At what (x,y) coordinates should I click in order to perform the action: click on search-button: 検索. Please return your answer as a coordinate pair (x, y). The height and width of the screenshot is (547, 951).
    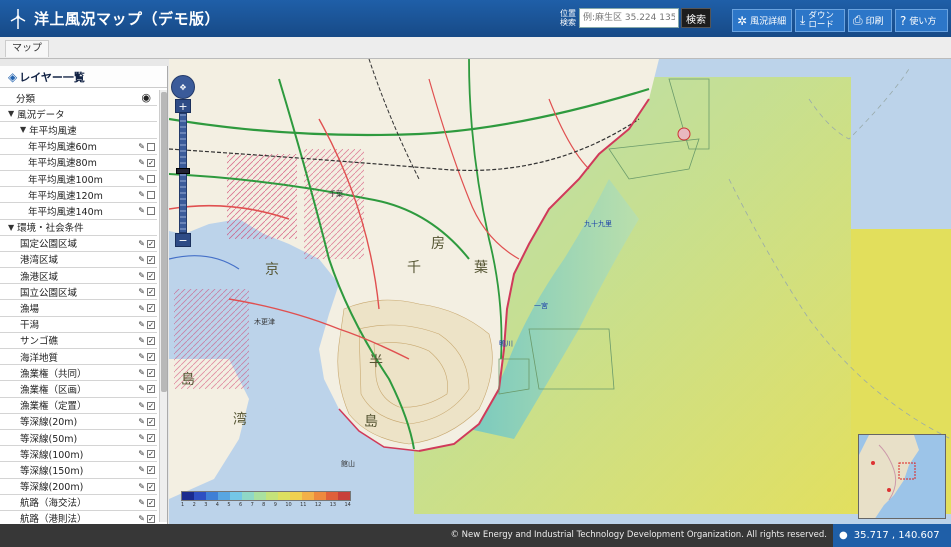
    Looking at the image, I should click on (696, 18).